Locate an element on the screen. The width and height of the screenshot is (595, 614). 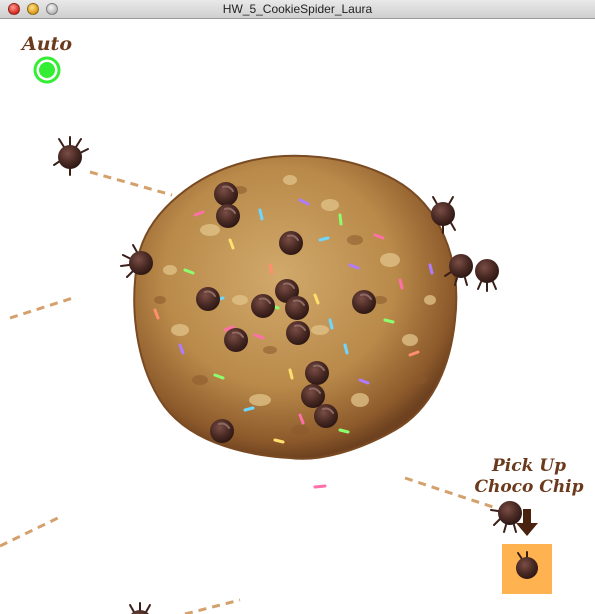
choco-chip-icon is located at coordinates (527, 565).